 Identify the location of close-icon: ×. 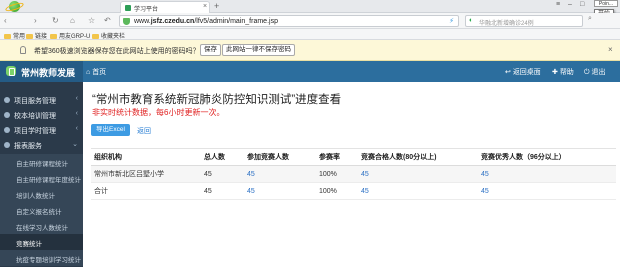
(610, 49).